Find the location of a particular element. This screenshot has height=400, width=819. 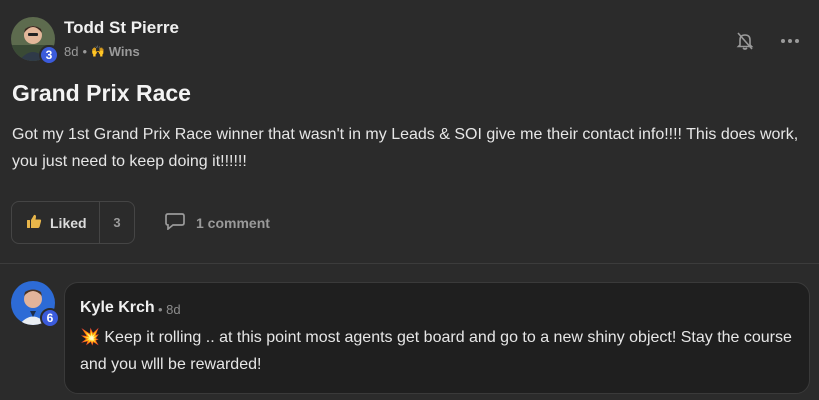

like-count: 3 is located at coordinates (117, 222).